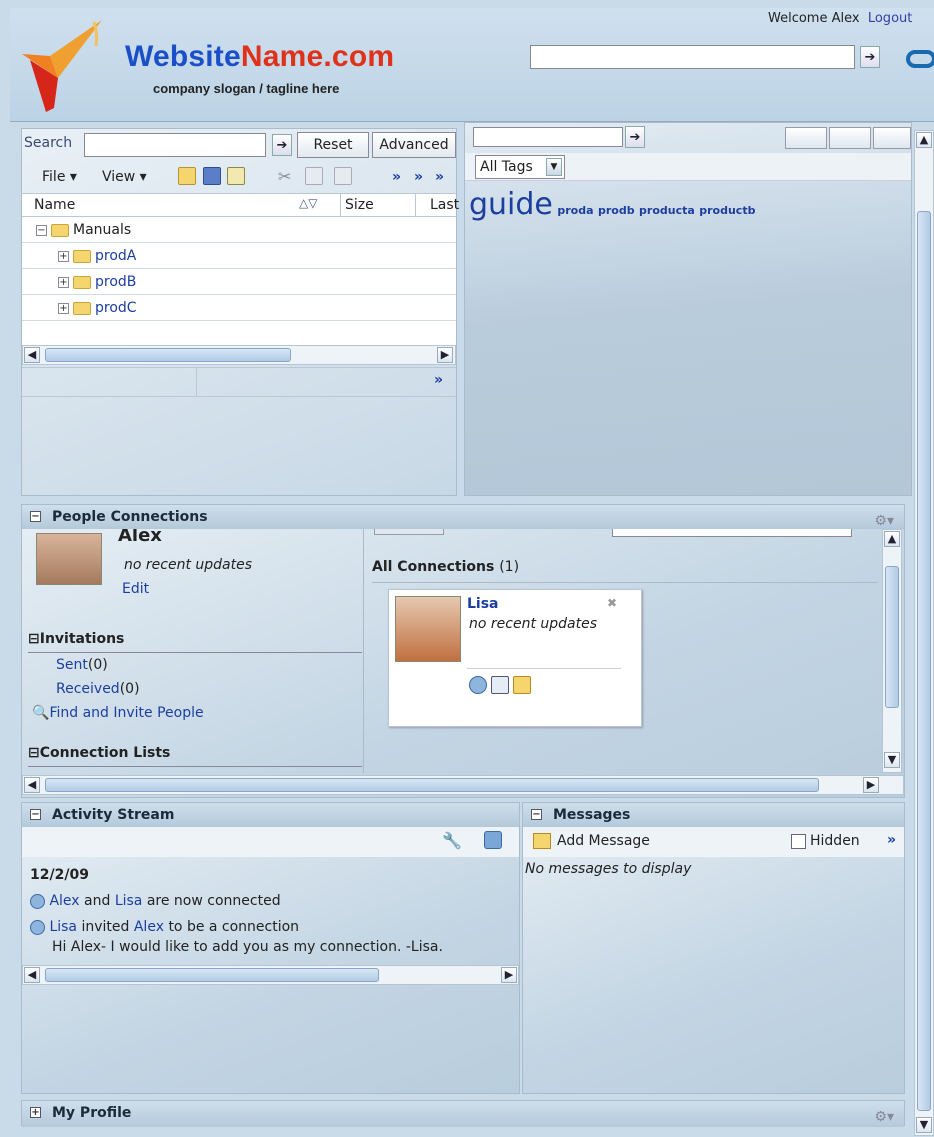 The width and height of the screenshot is (934, 1137). What do you see at coordinates (548, 137) in the screenshot?
I see `tag-filter-input` at bounding box center [548, 137].